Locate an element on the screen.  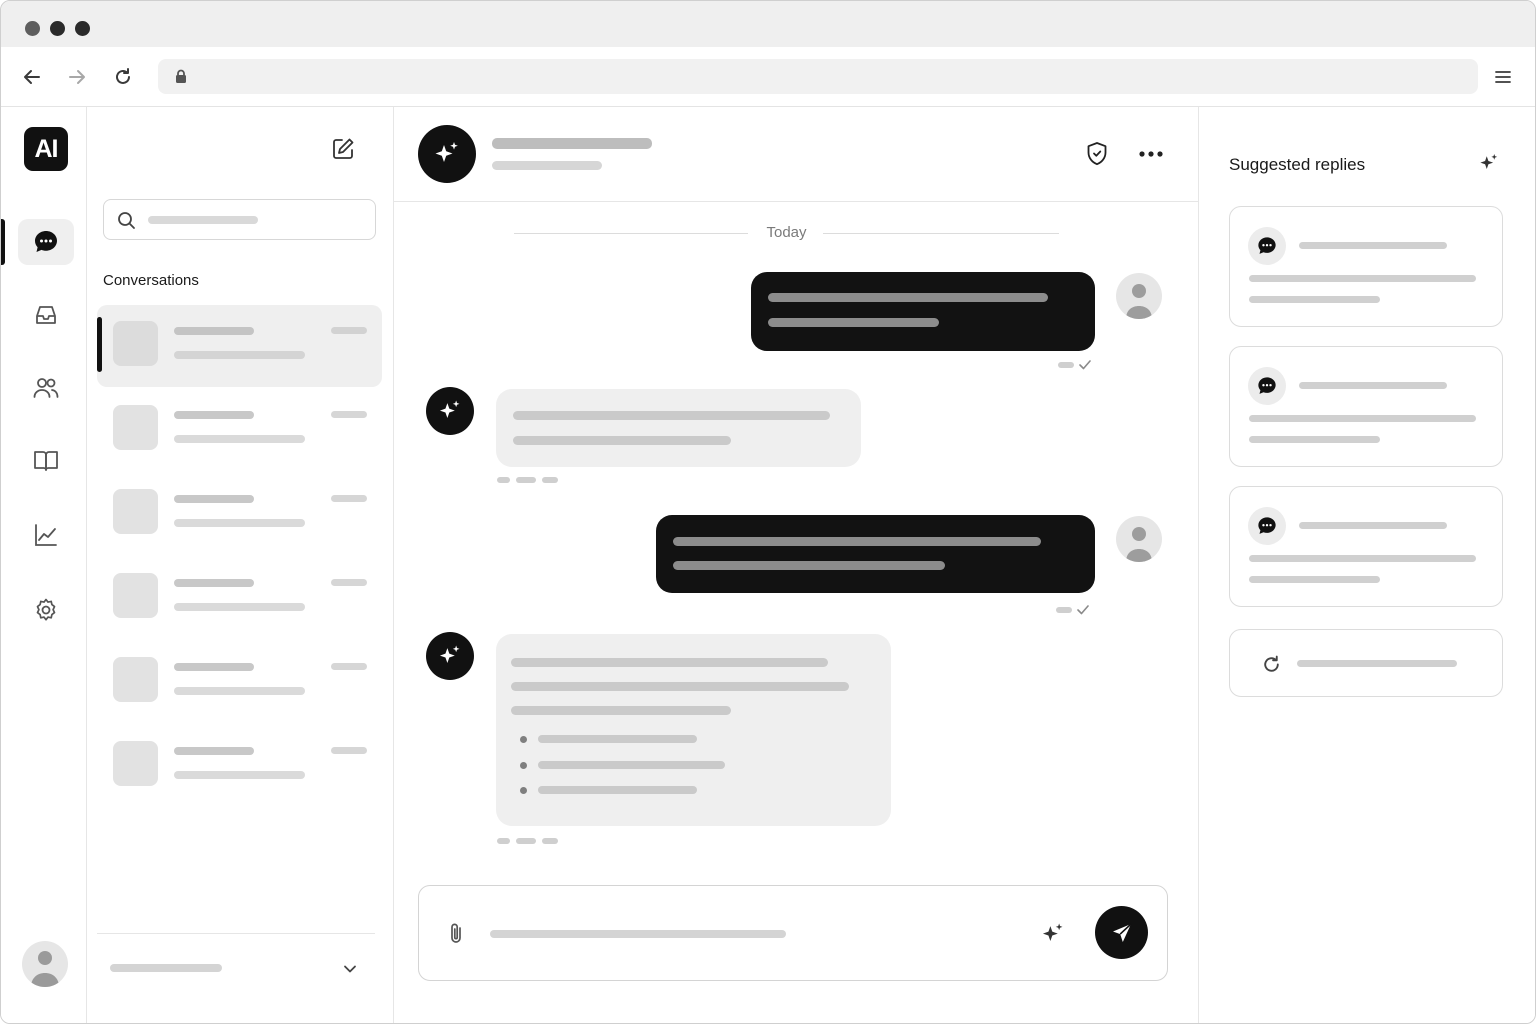
sparkle-icon is located at coordinates (1489, 163).